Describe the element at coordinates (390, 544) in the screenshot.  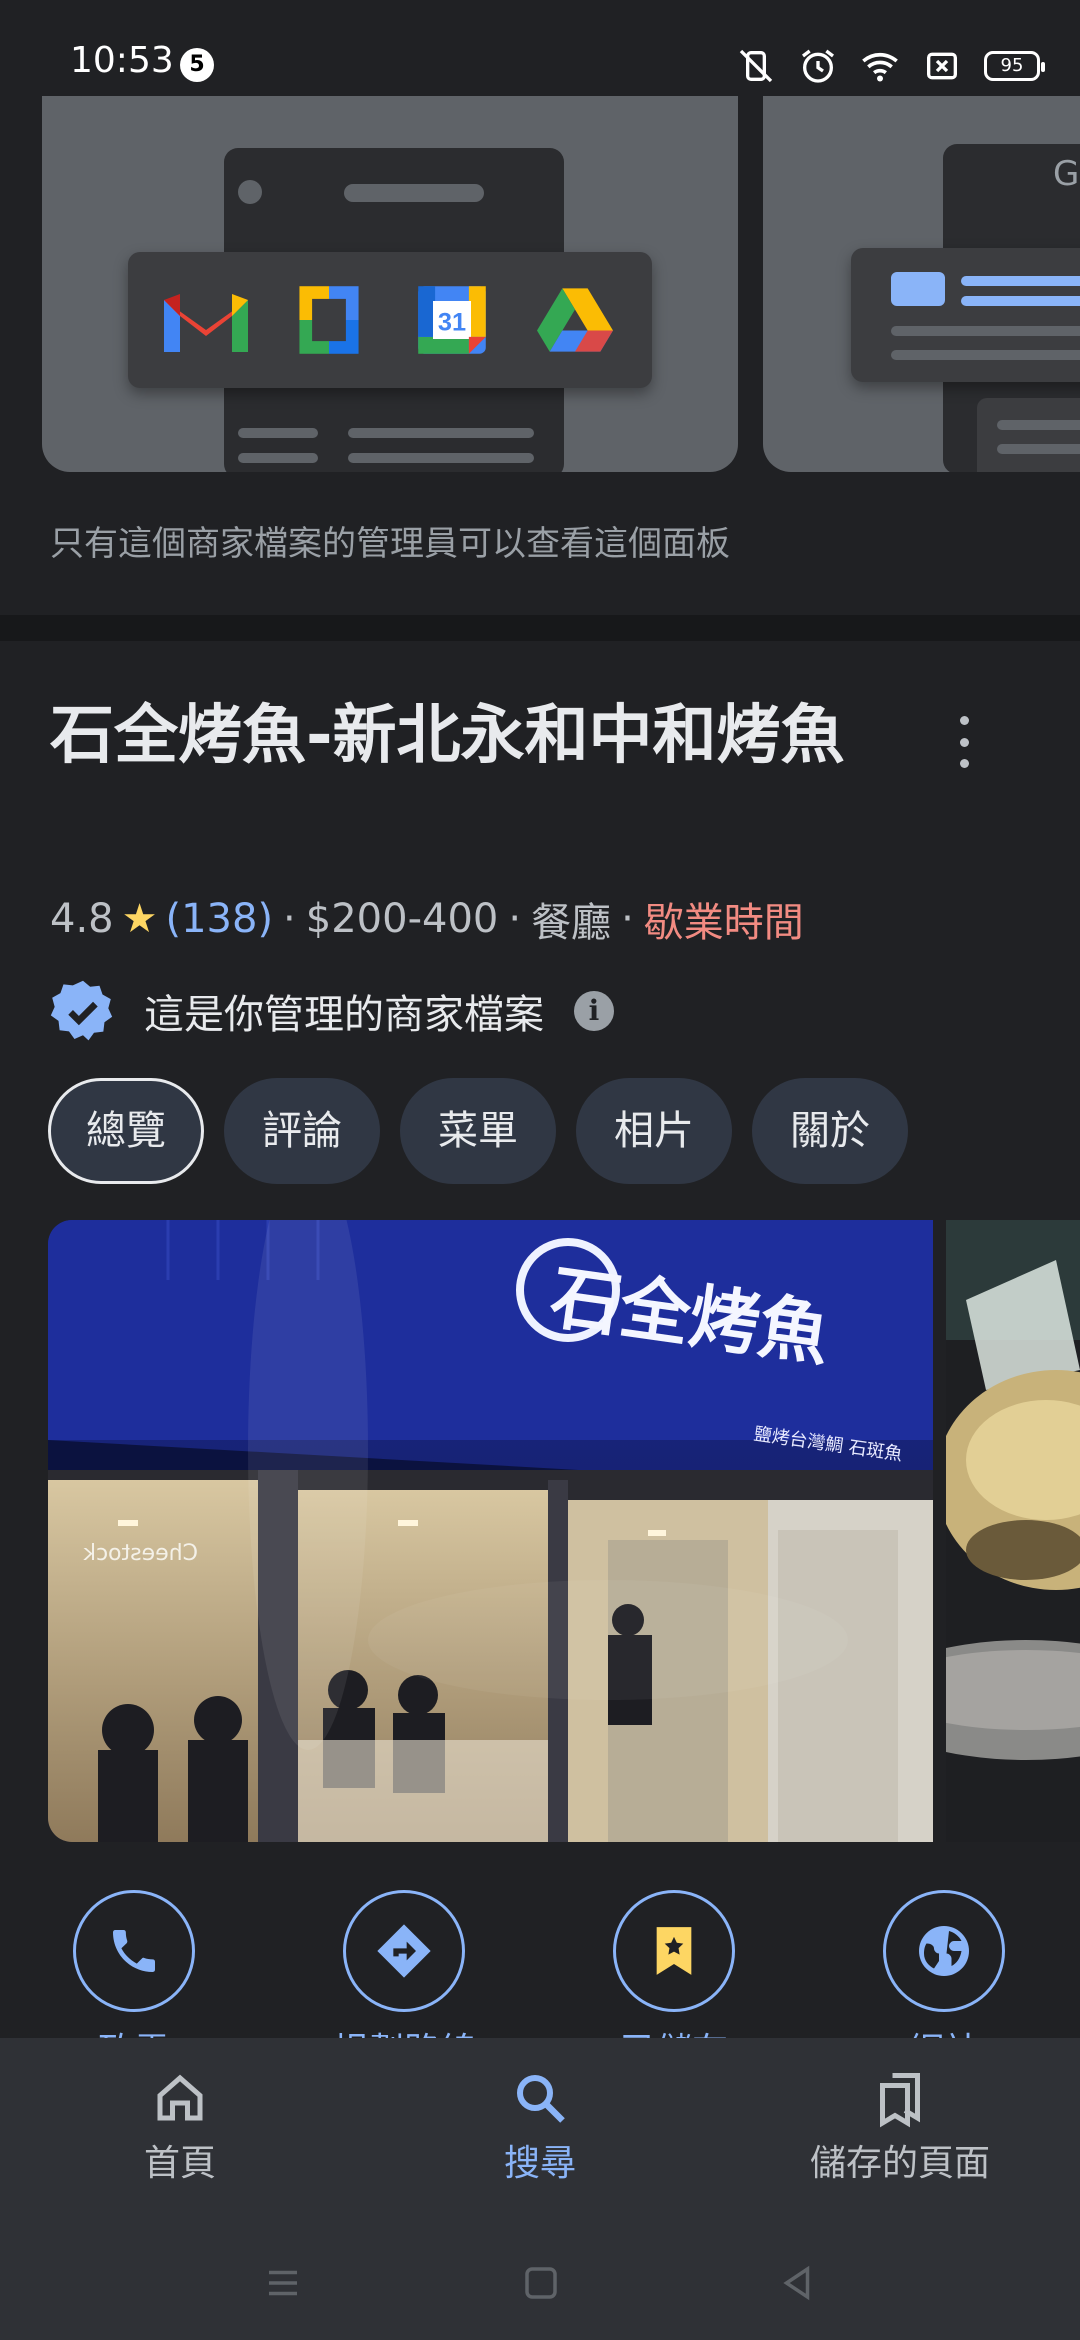
I see `admin-only-note: 只有這個商家檔案的管理員可以查看這個面板` at that location.